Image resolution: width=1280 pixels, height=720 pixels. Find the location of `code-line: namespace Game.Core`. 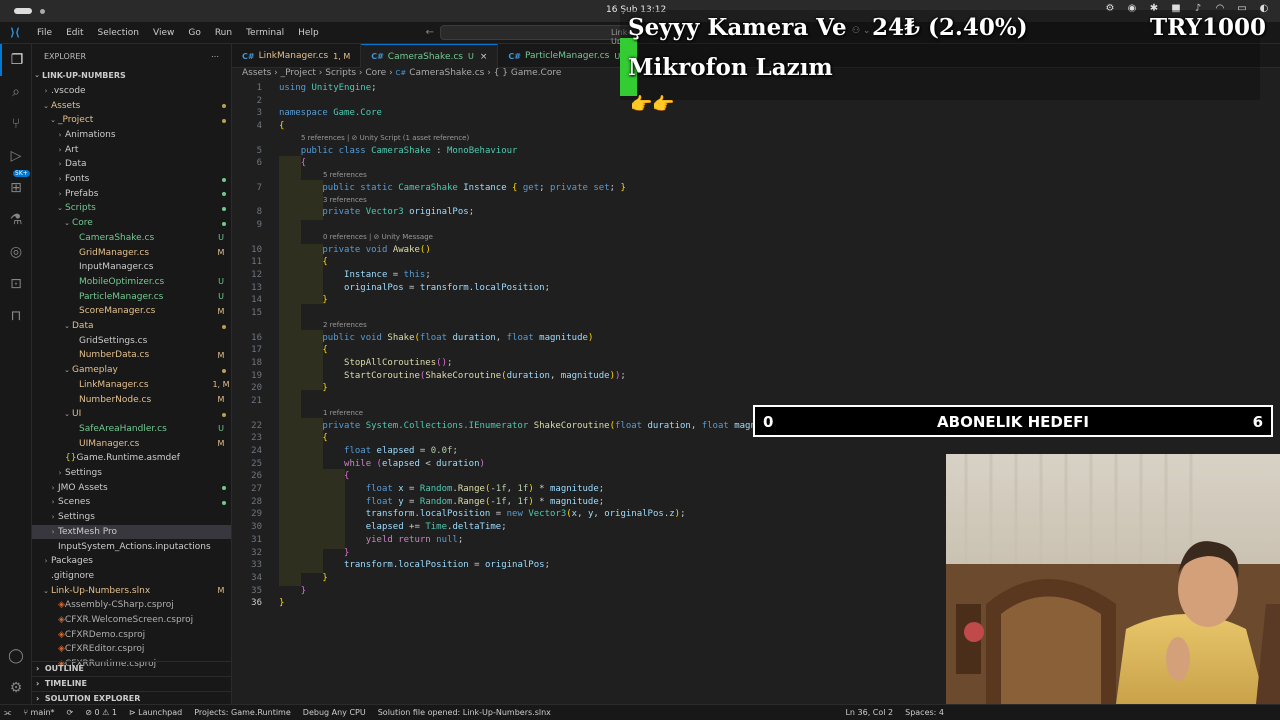

code-line: namespace Game.Core is located at coordinates (330, 113).